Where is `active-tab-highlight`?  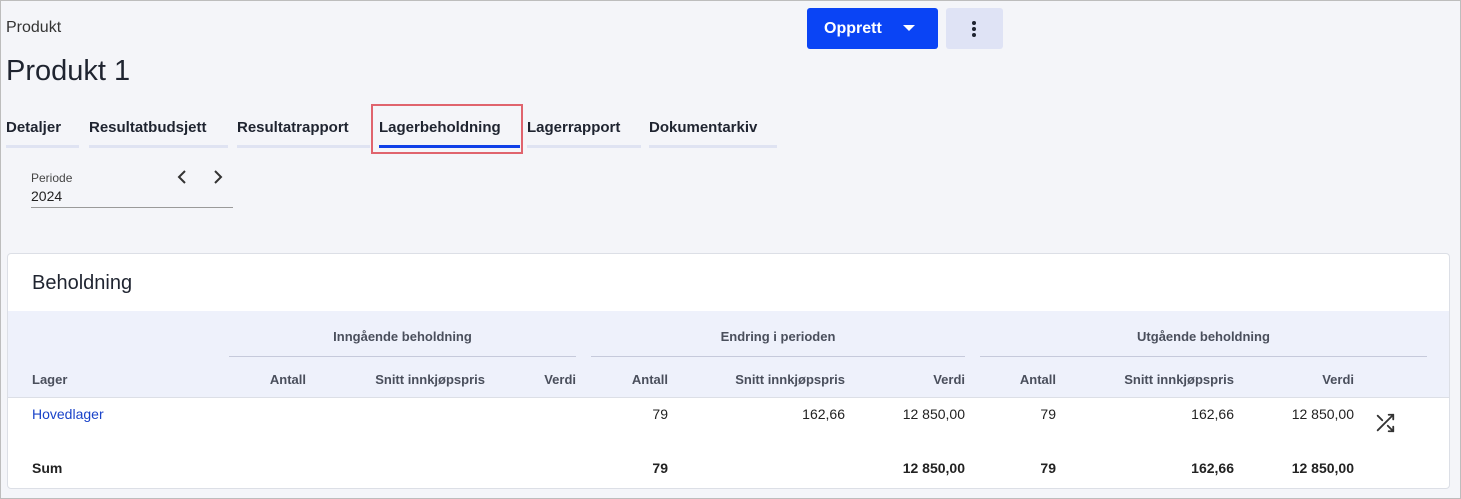
active-tab-highlight is located at coordinates (447, 129).